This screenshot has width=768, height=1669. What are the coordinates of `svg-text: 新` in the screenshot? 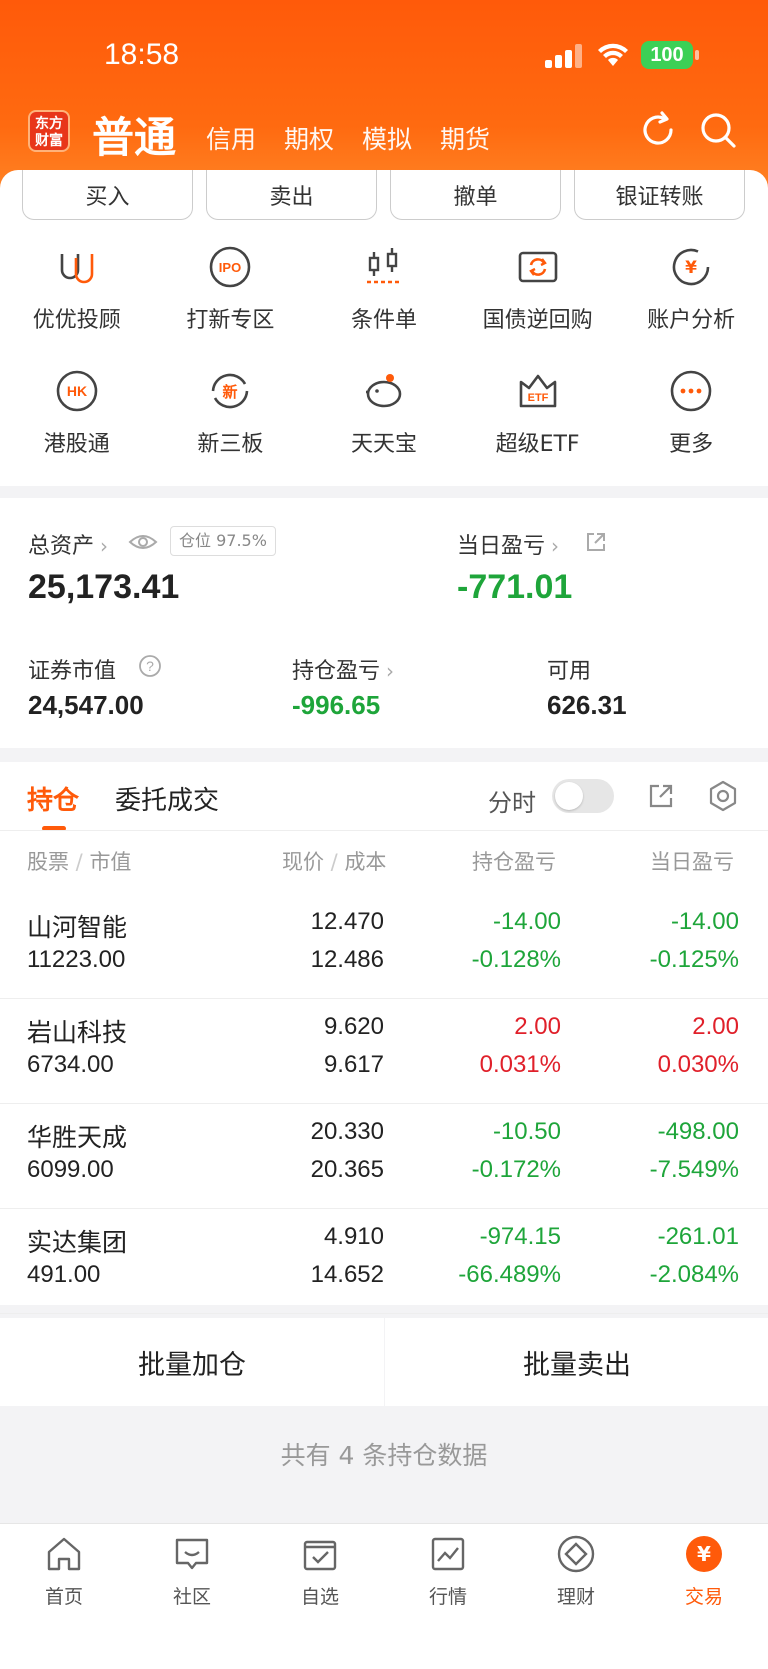 It's located at (230, 392).